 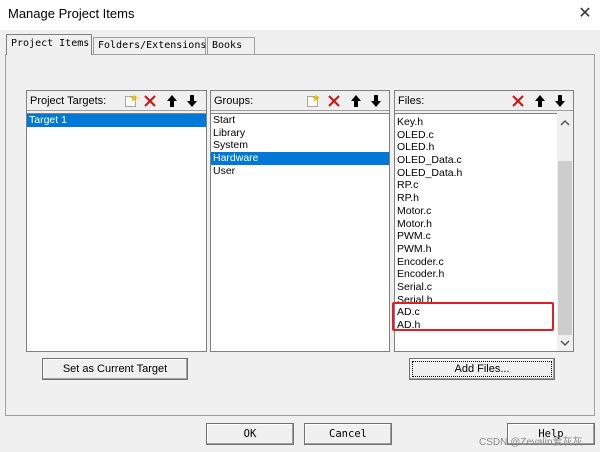 I want to click on list-item: OLED.c, so click(x=476, y=135).